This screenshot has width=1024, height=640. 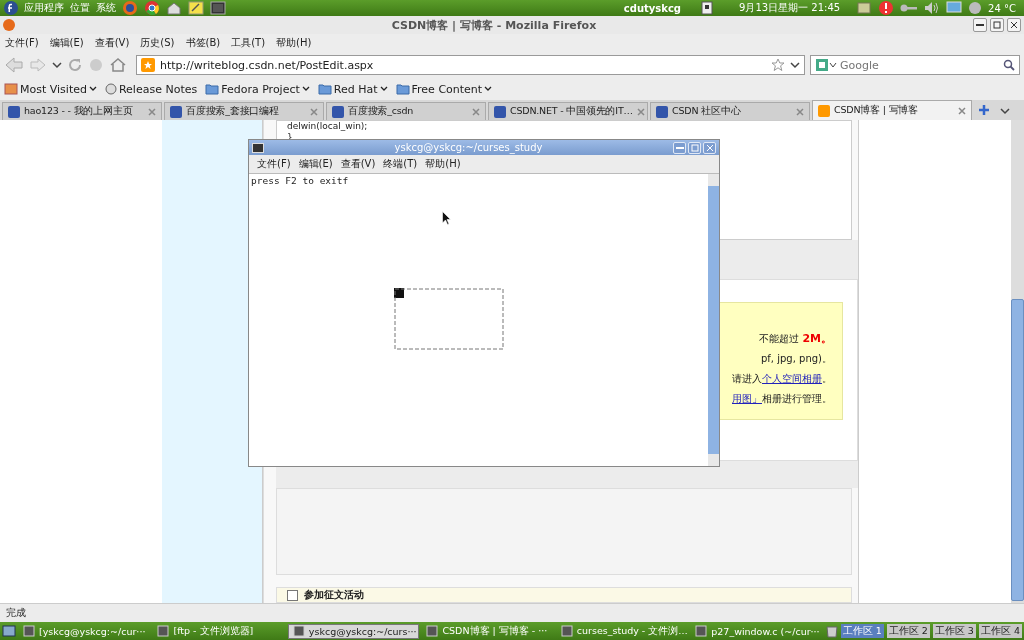 I want to click on close-button, so click(x=1014, y=25).